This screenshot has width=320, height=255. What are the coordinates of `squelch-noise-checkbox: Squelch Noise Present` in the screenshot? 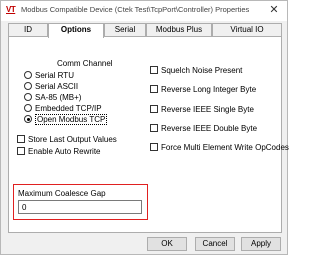 It's located at (196, 70).